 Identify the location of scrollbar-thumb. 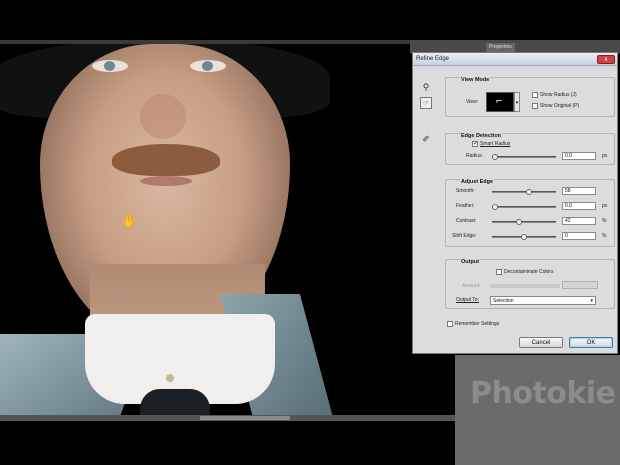
(245, 418).